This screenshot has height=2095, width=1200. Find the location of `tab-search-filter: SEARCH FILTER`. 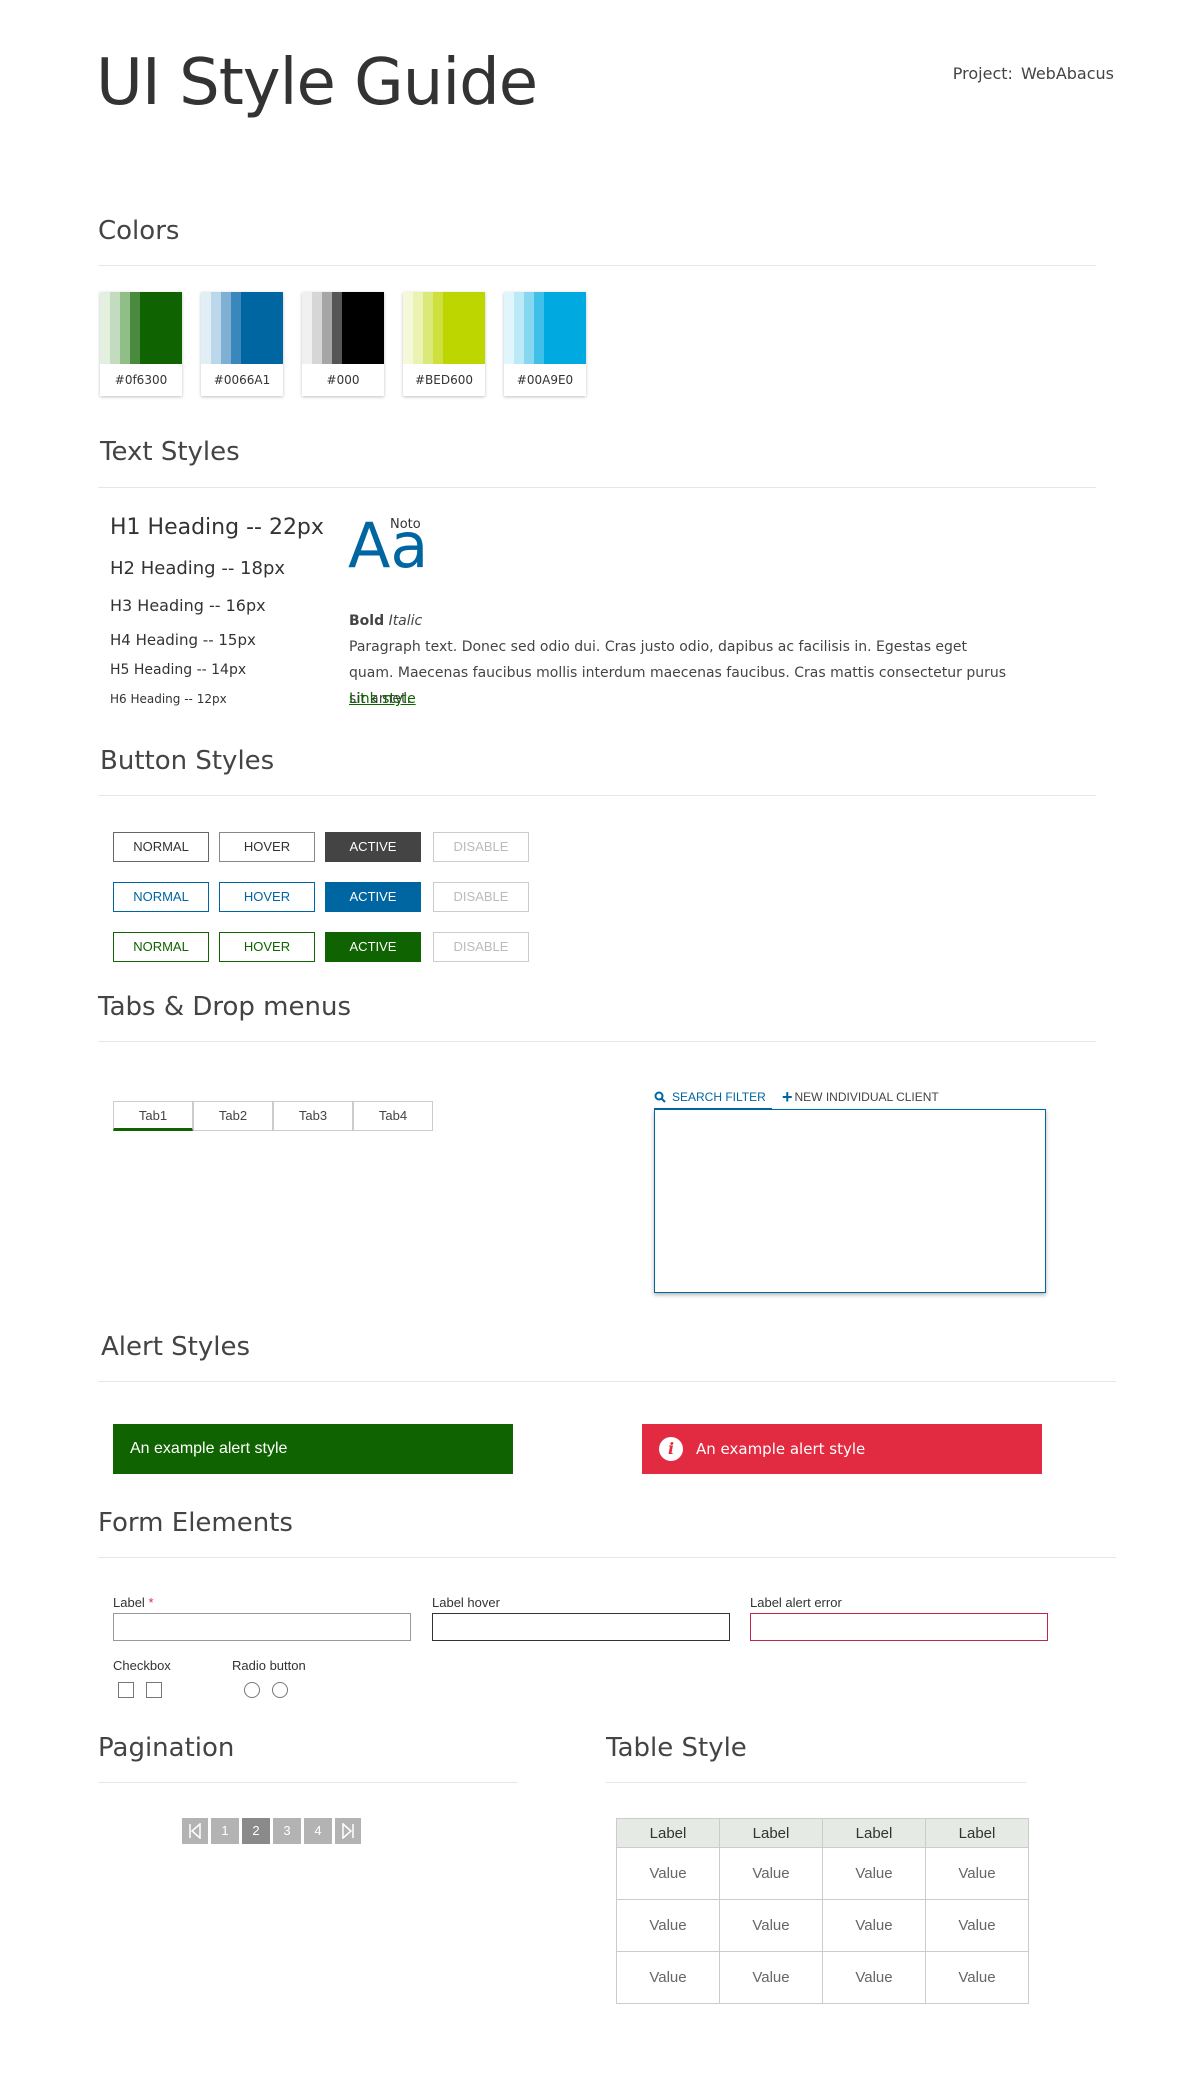

tab-search-filter: SEARCH FILTER is located at coordinates (713, 1098).